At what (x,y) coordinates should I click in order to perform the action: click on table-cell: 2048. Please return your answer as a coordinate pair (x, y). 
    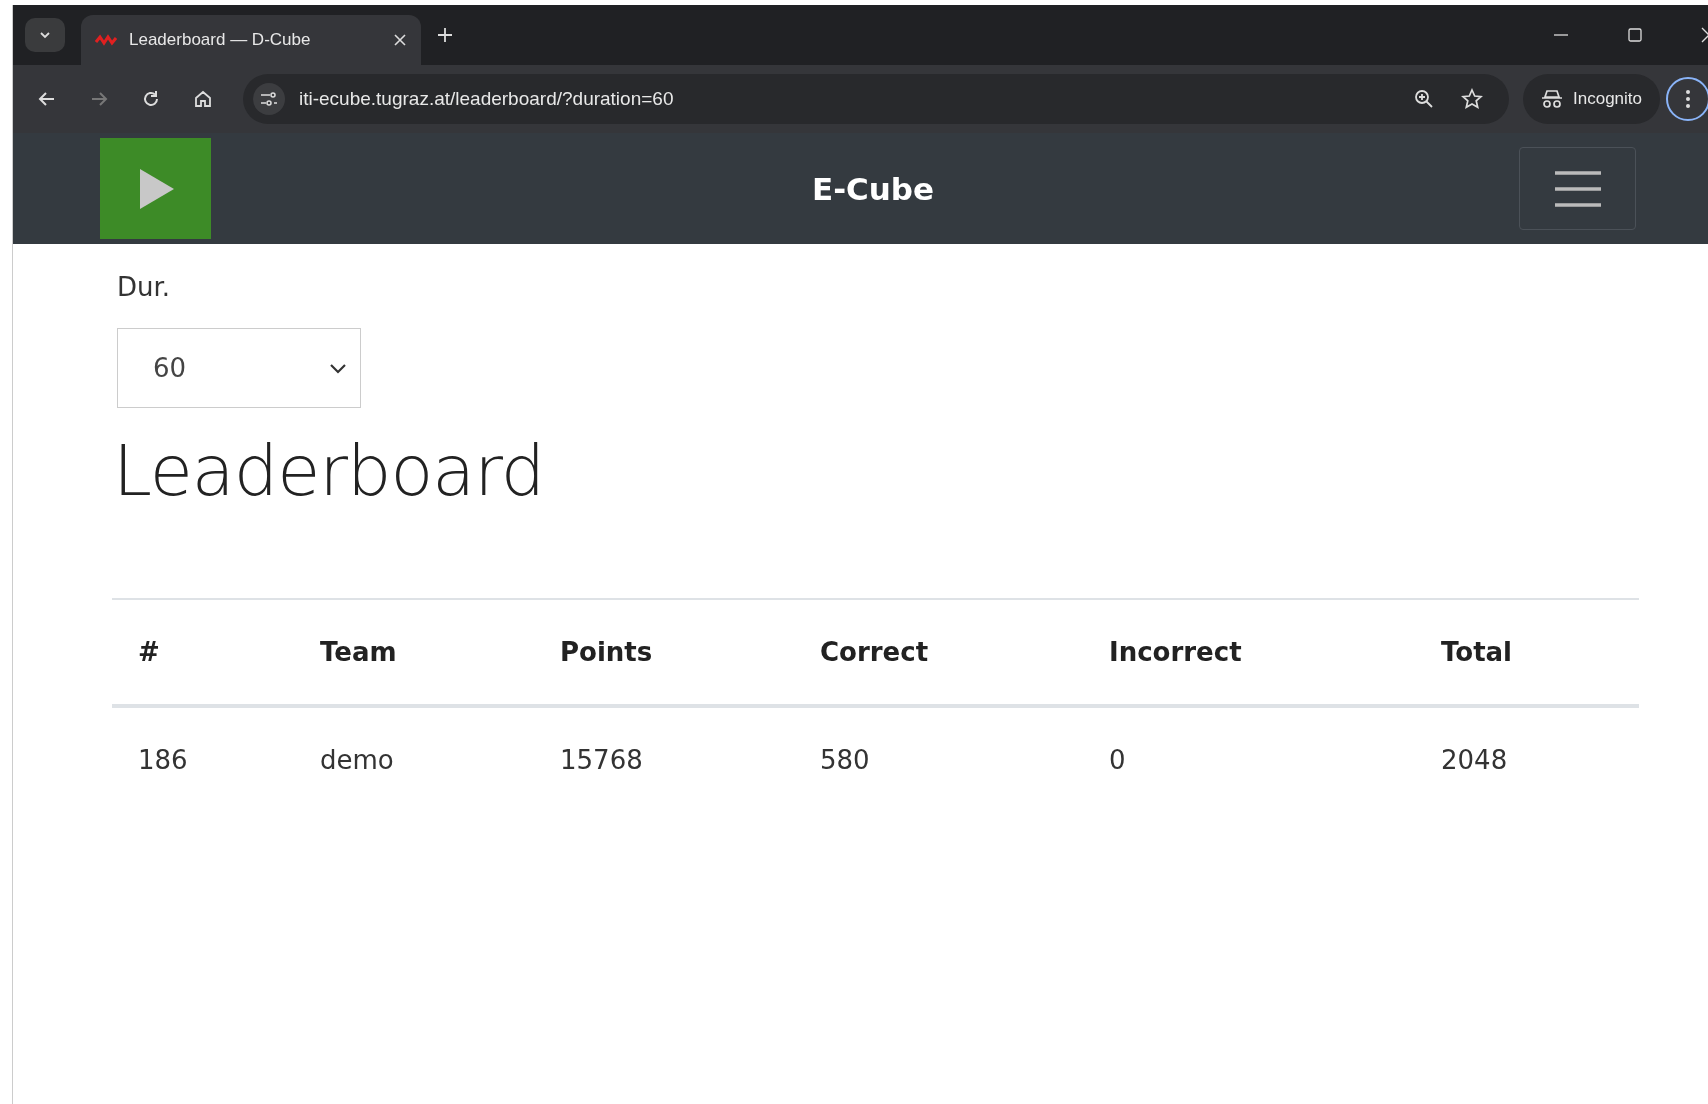
    Looking at the image, I should click on (1540, 759).